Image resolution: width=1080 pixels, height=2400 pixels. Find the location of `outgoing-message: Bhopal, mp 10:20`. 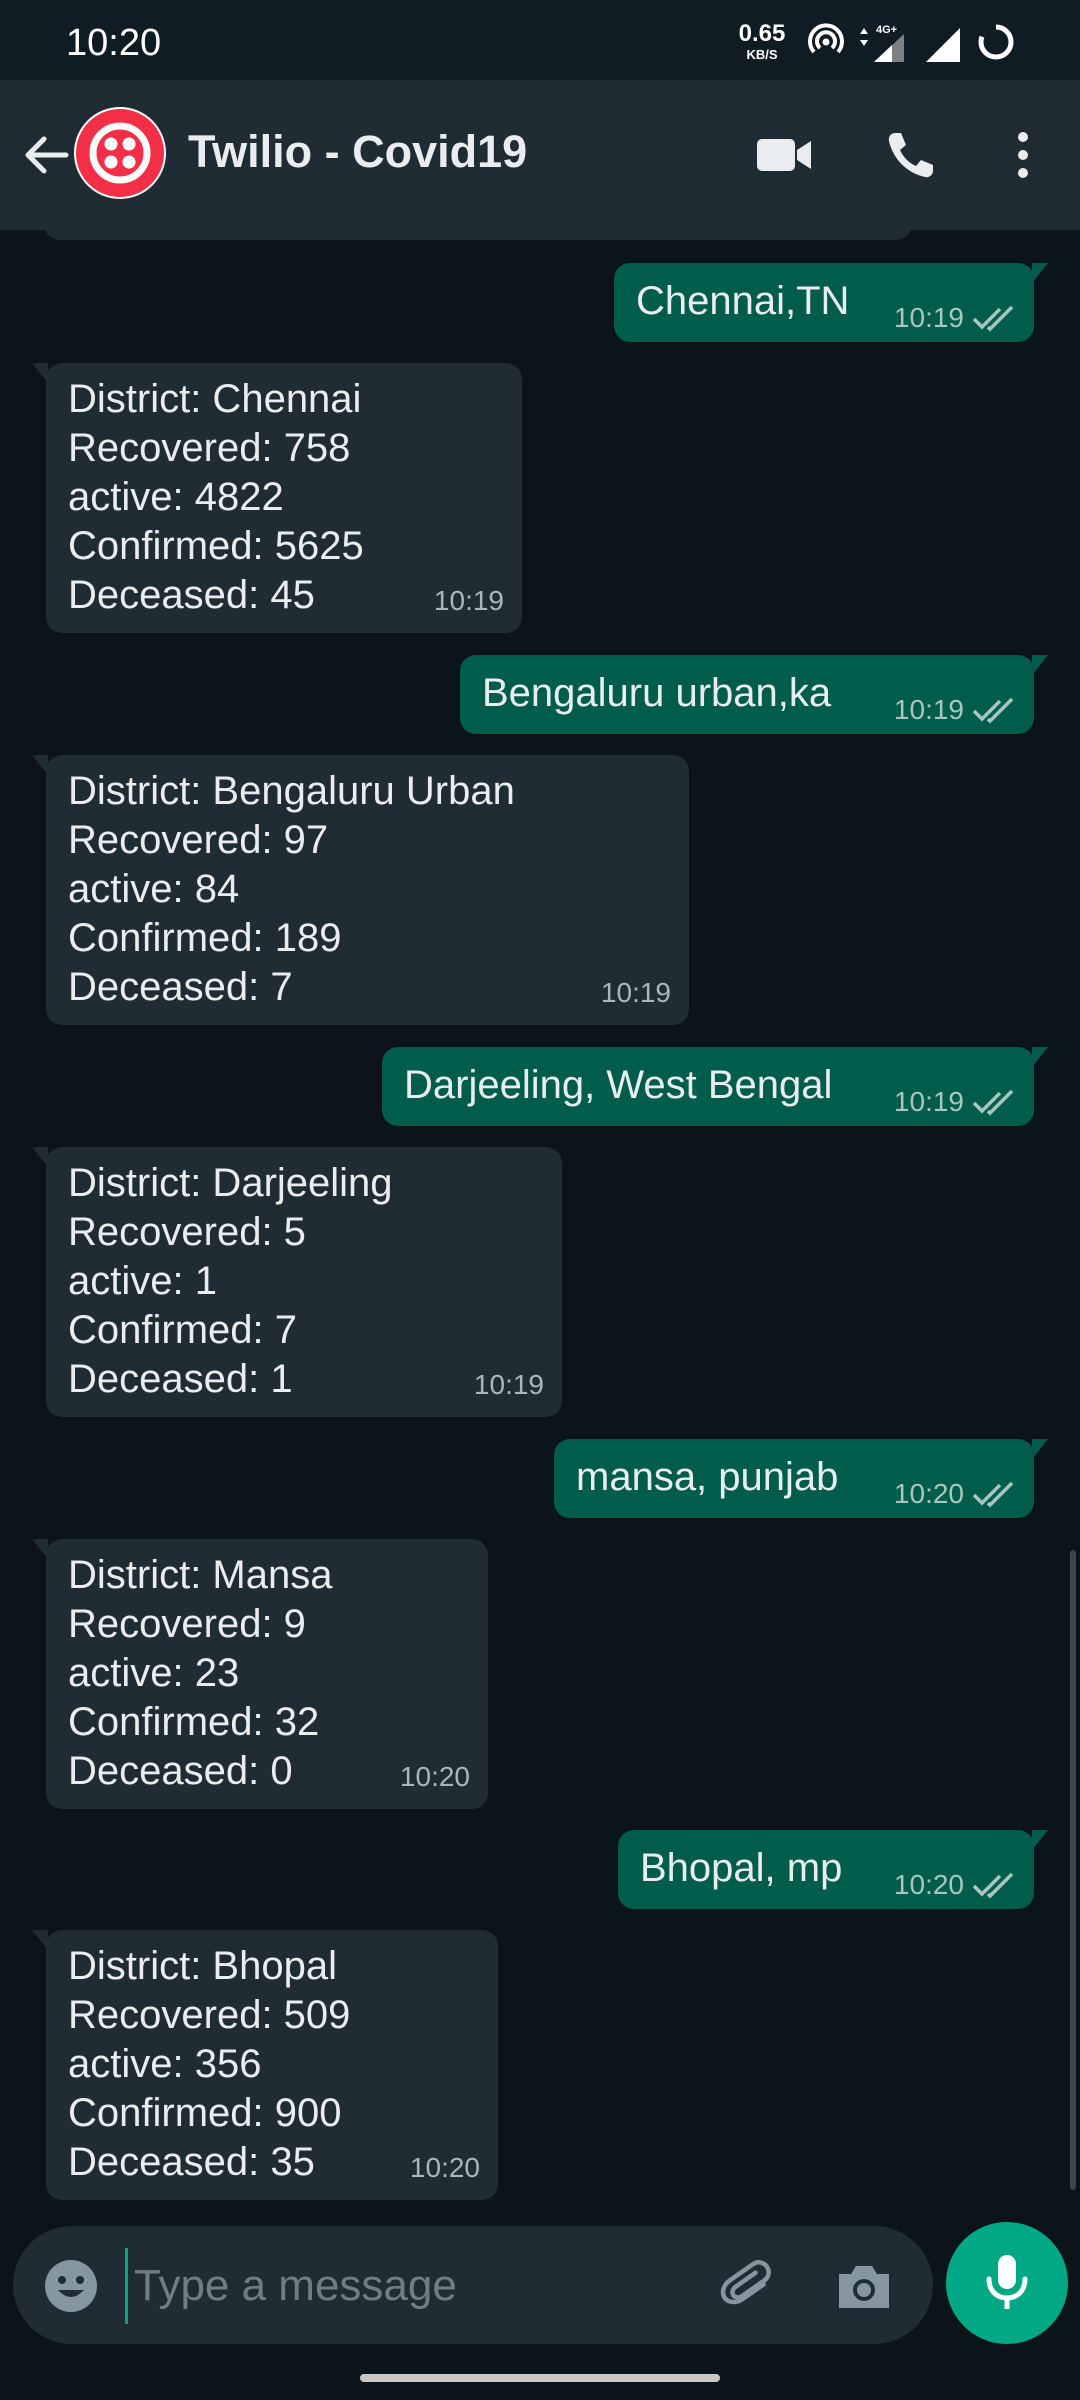

outgoing-message: Bhopal, mp 10:20 is located at coordinates (833, 1869).